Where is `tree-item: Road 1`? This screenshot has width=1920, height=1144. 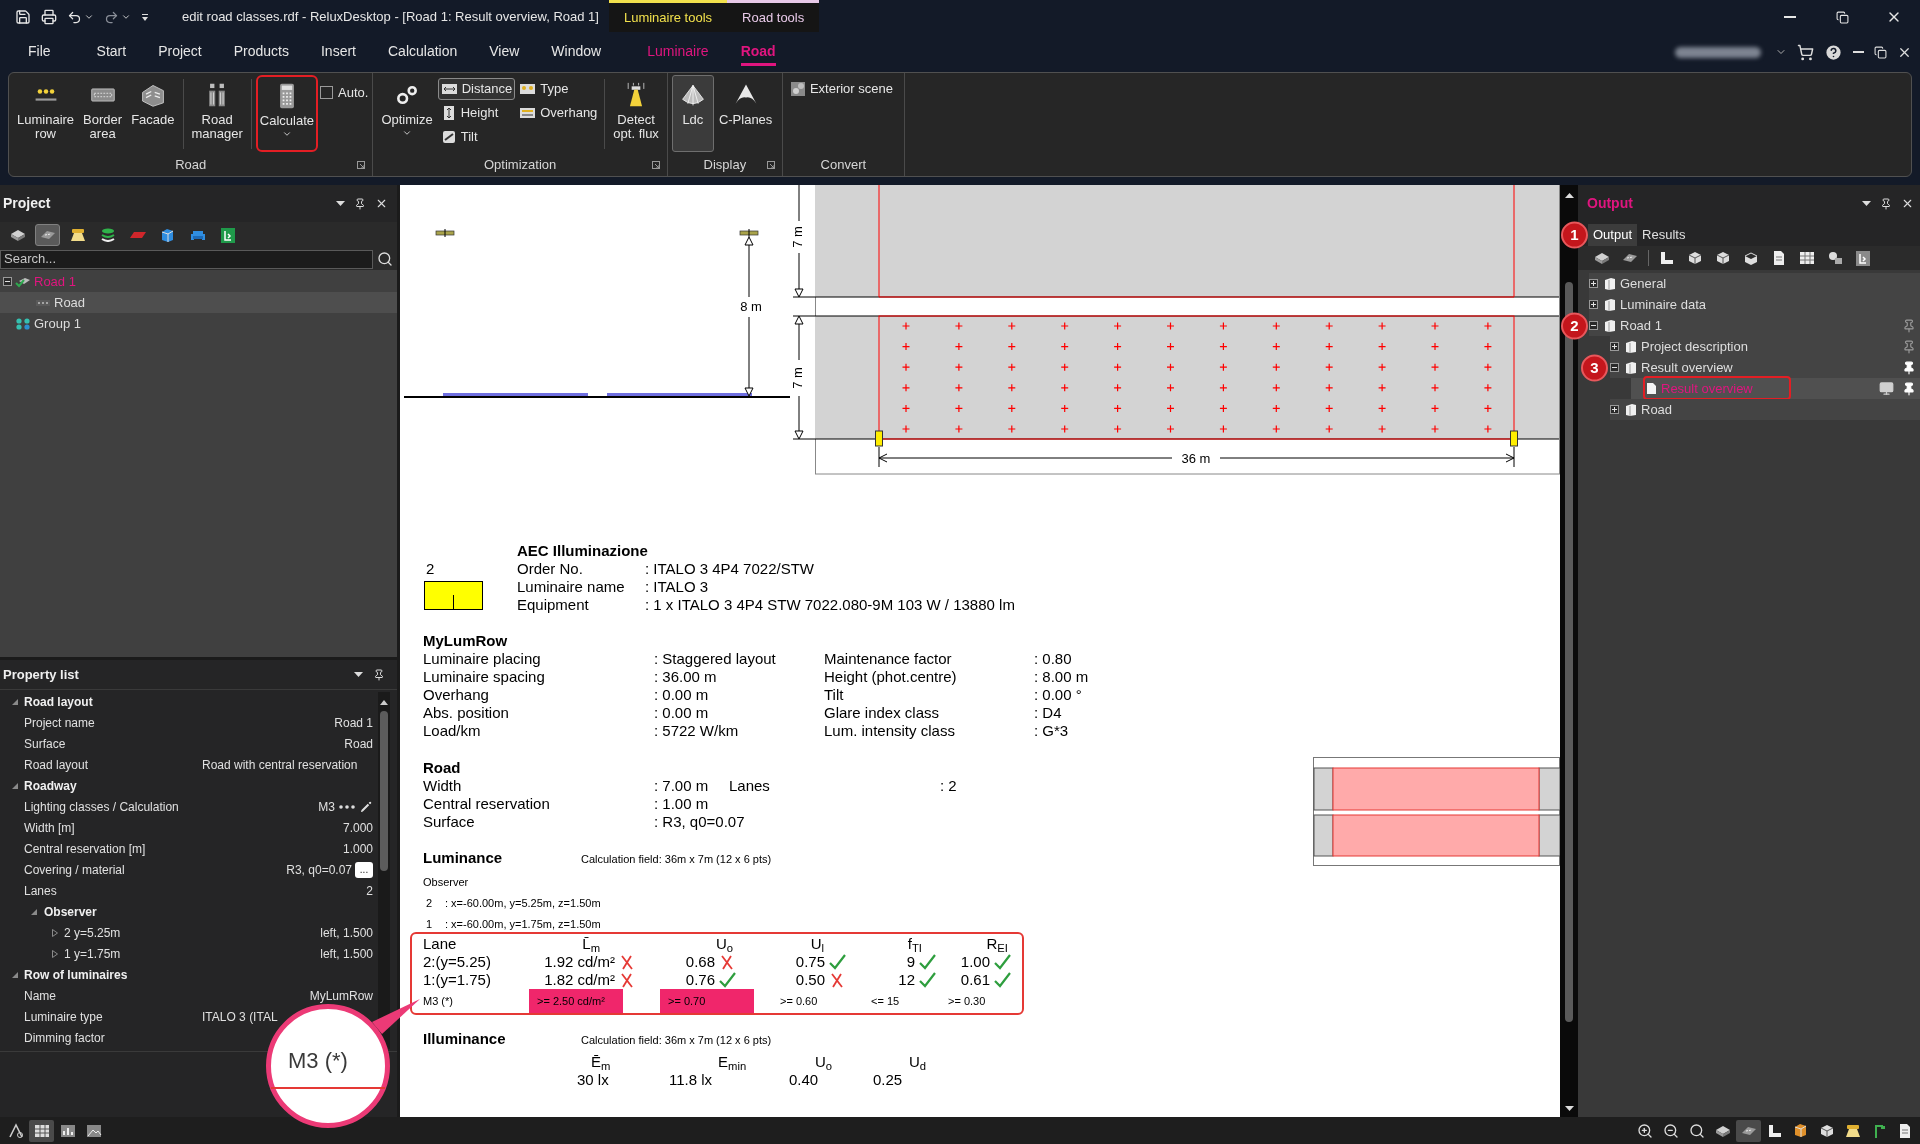 tree-item: Road 1 is located at coordinates (1754, 325).